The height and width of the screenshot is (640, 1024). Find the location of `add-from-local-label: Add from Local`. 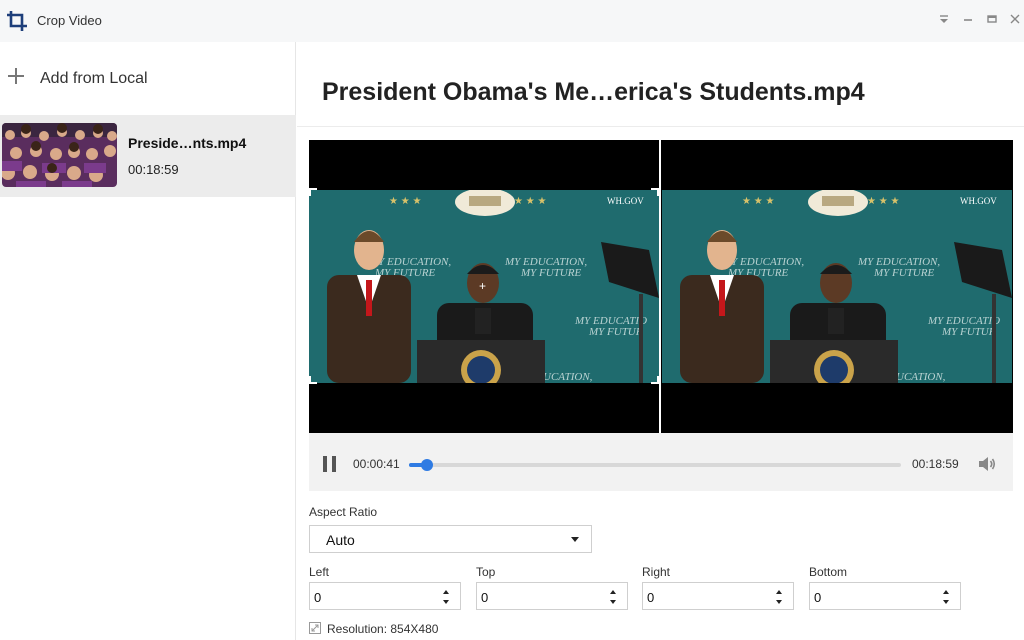

add-from-local-label: Add from Local is located at coordinates (94, 78).